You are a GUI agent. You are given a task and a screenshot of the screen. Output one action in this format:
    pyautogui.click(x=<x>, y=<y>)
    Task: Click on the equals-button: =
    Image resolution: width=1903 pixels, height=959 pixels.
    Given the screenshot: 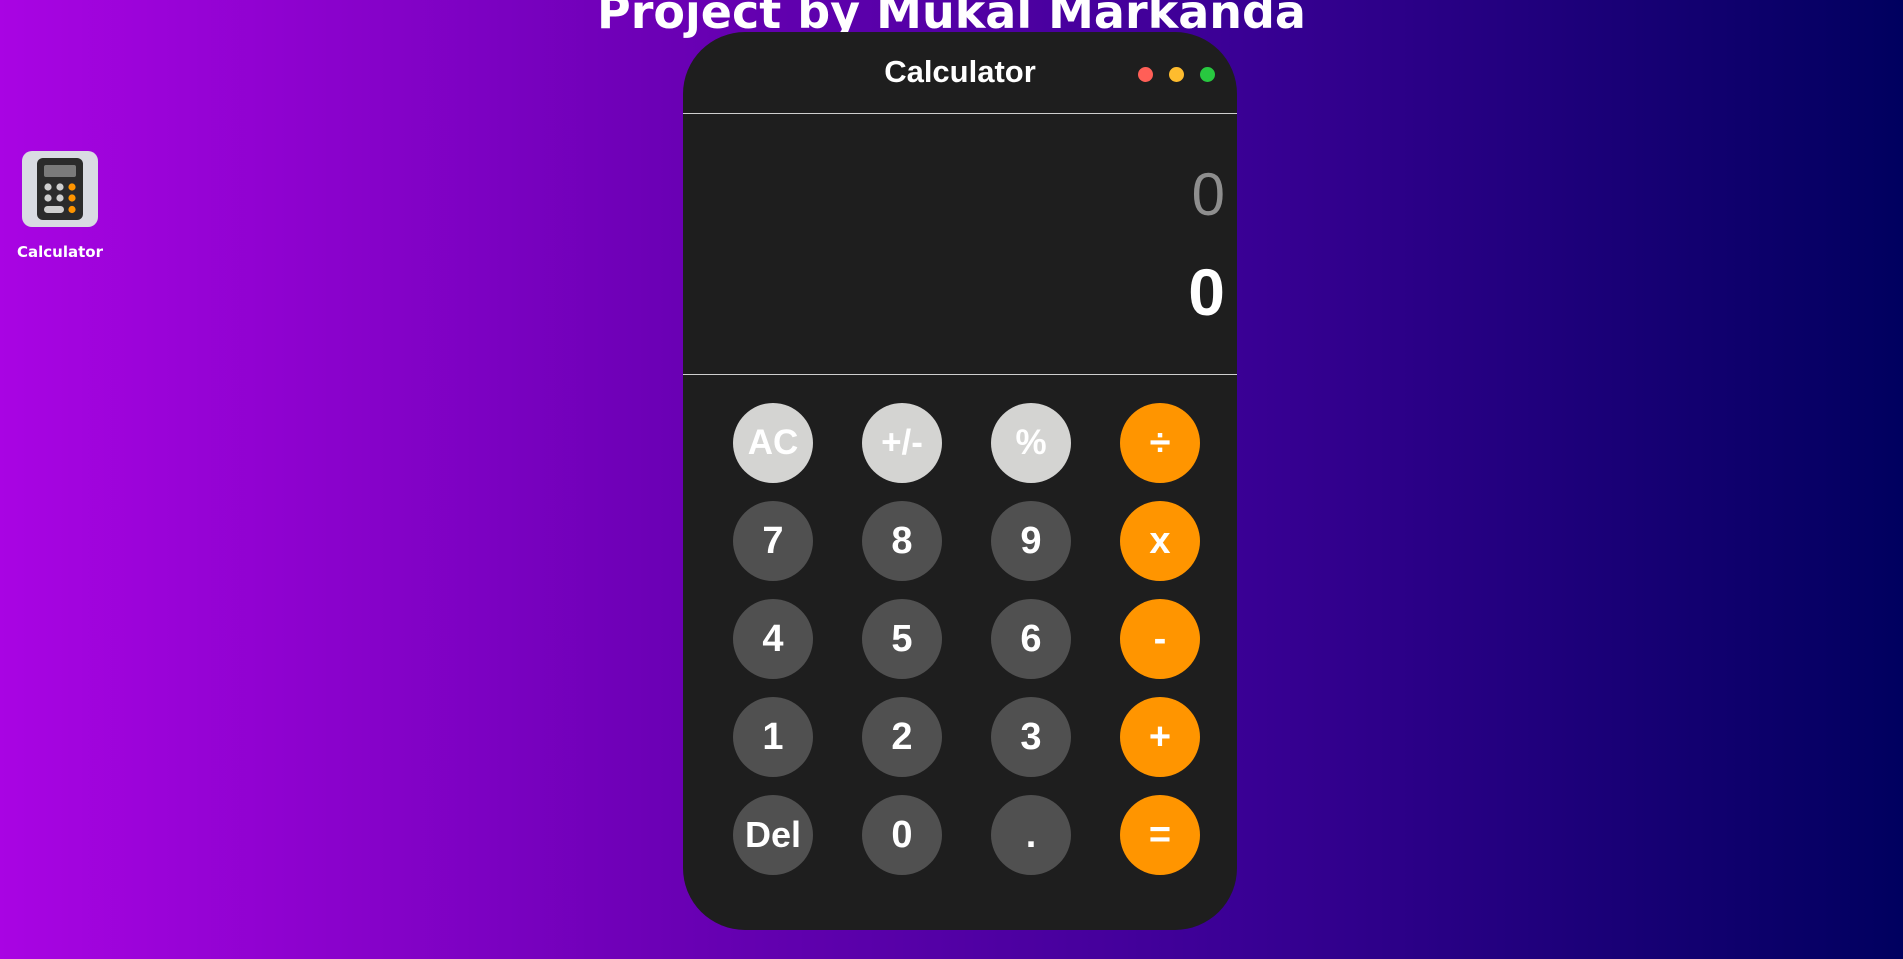 What is the action you would take?
    pyautogui.click(x=1160, y=835)
    